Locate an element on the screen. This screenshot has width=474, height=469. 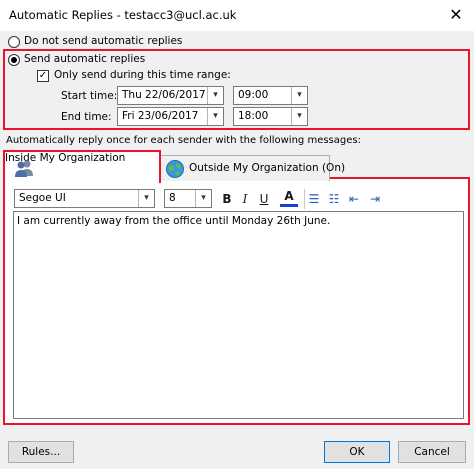
tab-inside-organization: Inside My Organization is located at coordinates (82, 166).